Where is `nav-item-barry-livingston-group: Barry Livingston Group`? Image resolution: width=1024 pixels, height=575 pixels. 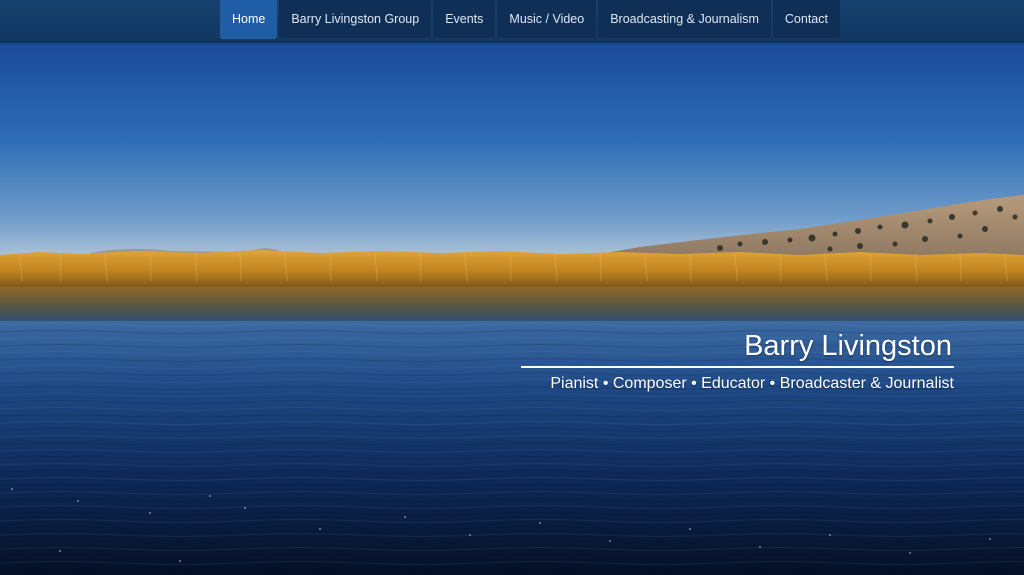 nav-item-barry-livingston-group: Barry Livingston Group is located at coordinates (355, 19).